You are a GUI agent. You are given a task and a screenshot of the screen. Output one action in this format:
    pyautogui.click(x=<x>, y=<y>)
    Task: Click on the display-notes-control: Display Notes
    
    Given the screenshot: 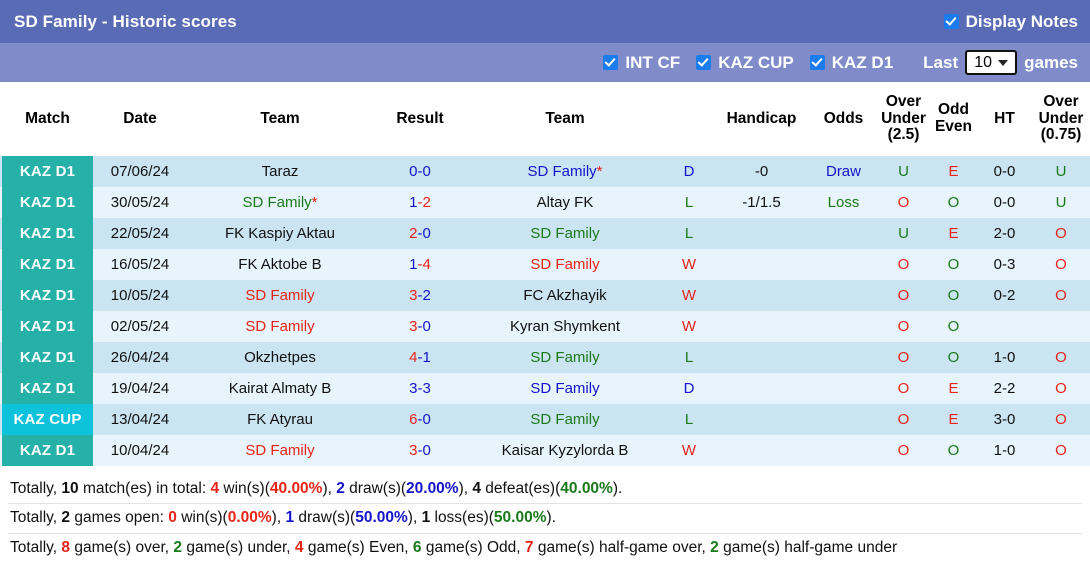 What is the action you would take?
    pyautogui.click(x=1010, y=22)
    